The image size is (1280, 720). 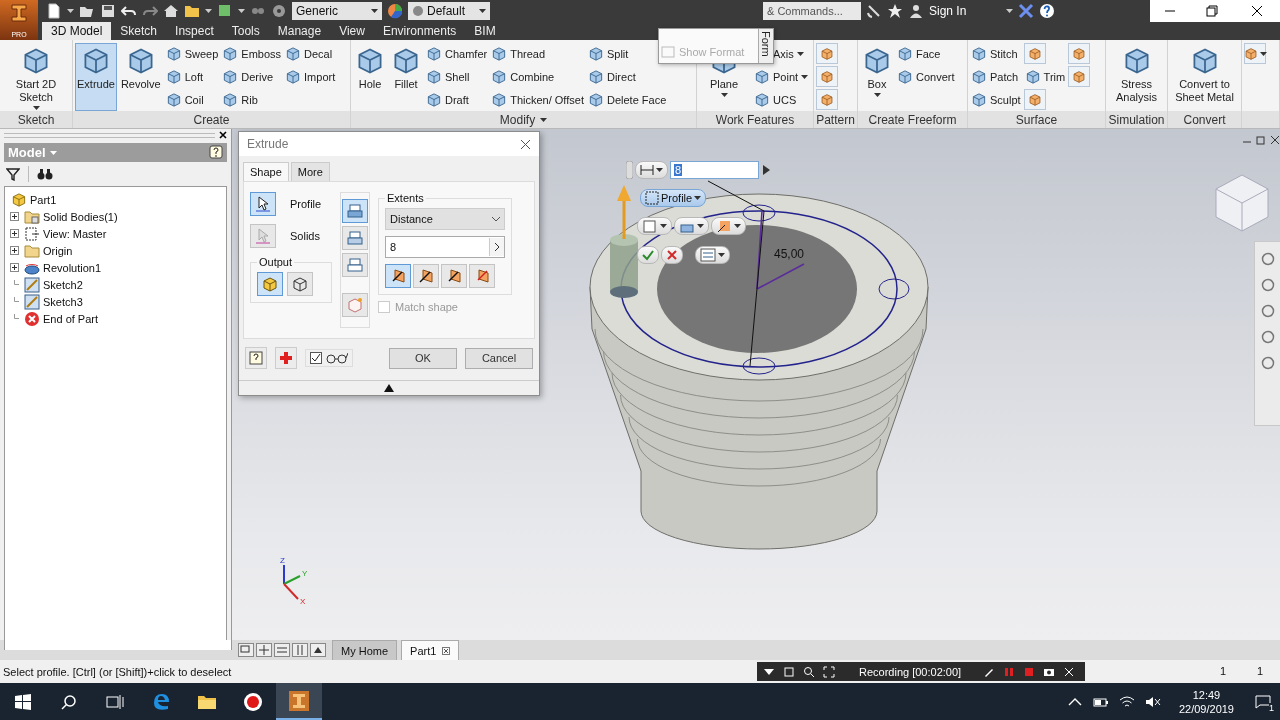 I want to click on ribbon-tool-button: Combine, so click(x=537, y=76).